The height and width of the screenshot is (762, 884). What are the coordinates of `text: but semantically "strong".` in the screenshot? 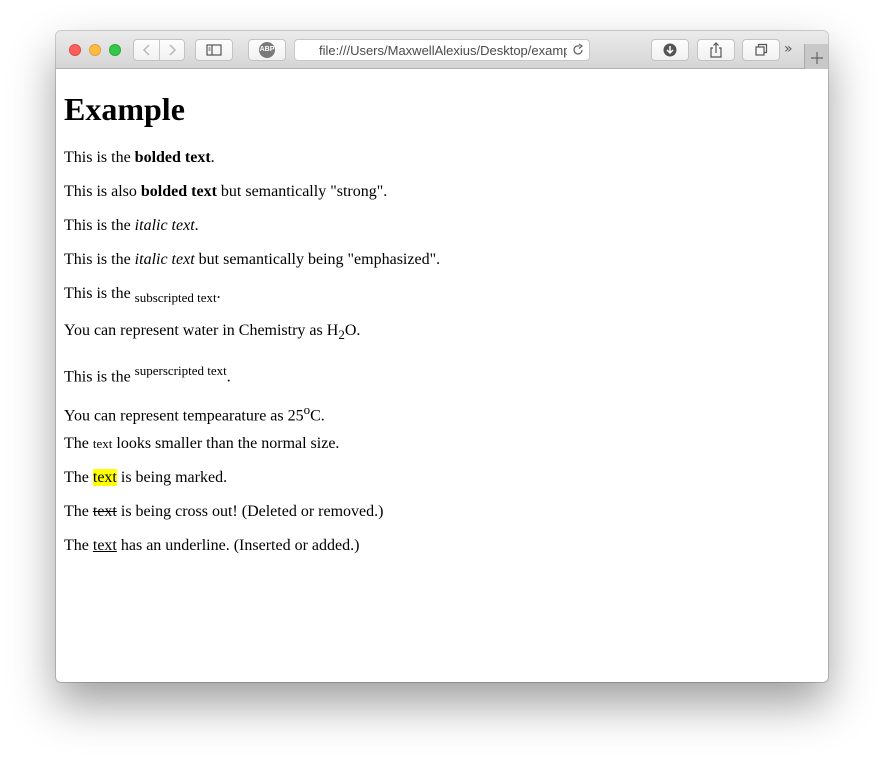 It's located at (302, 191).